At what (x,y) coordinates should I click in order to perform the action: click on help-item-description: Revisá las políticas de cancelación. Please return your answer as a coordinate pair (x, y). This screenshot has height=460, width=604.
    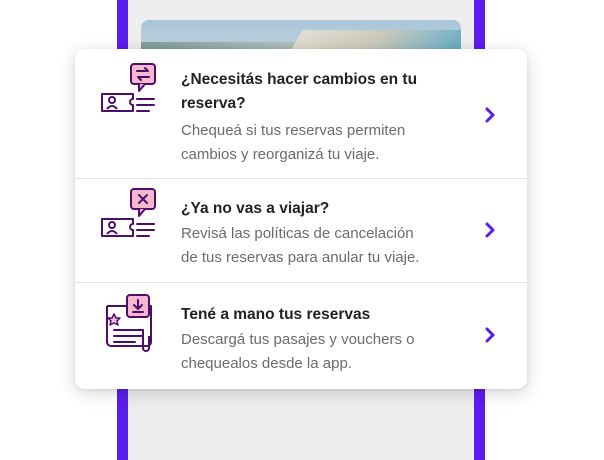
    Looking at the image, I should click on (297, 233).